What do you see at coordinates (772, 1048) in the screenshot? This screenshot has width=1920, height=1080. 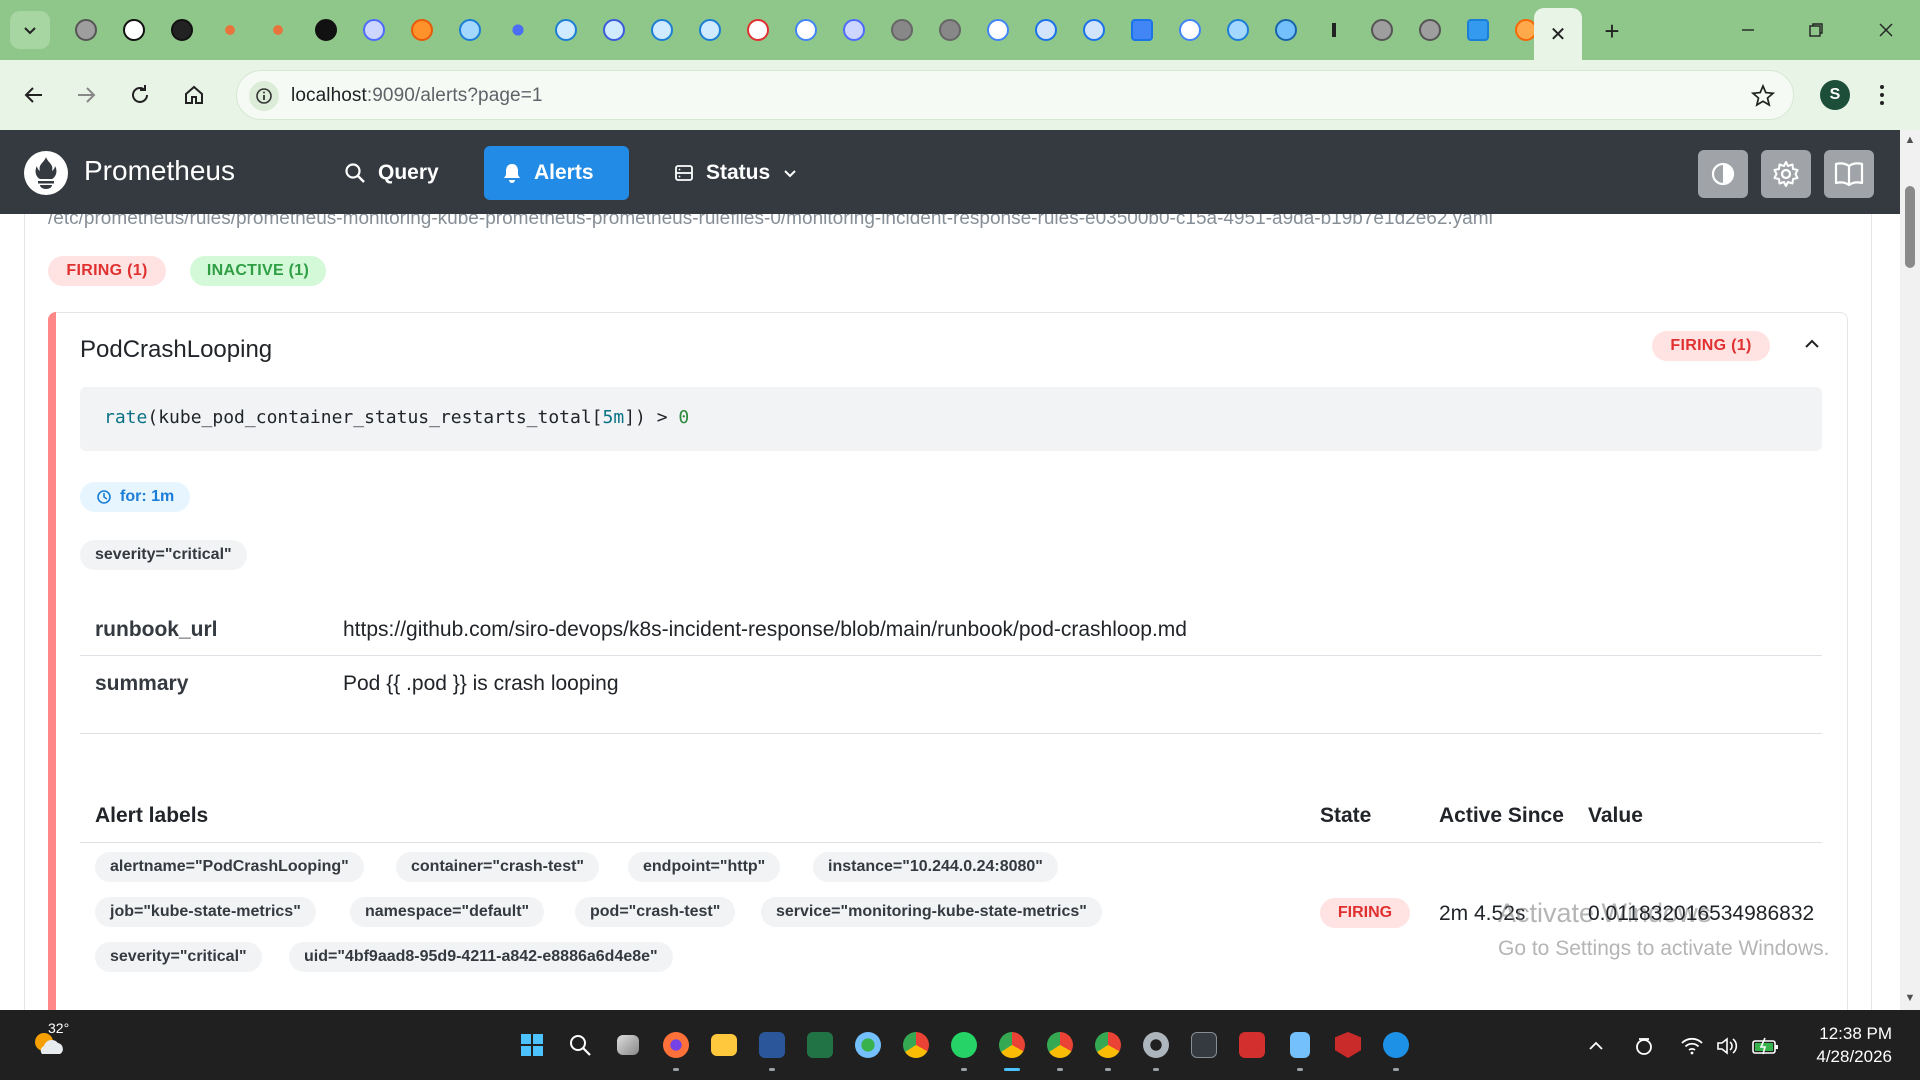 I see `taskbar-word` at bounding box center [772, 1048].